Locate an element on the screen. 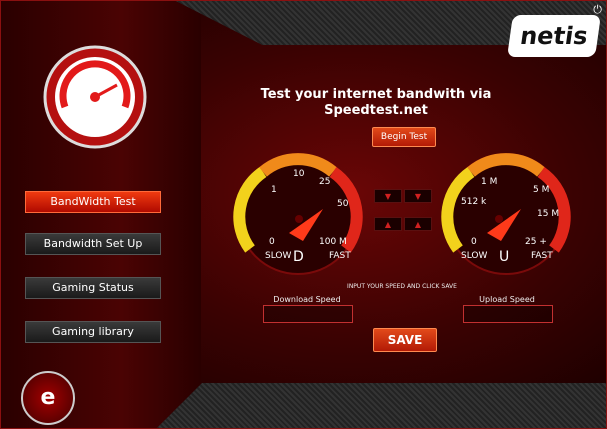 This screenshot has width=607, height=429. gauge-tick: 25 + is located at coordinates (536, 242).